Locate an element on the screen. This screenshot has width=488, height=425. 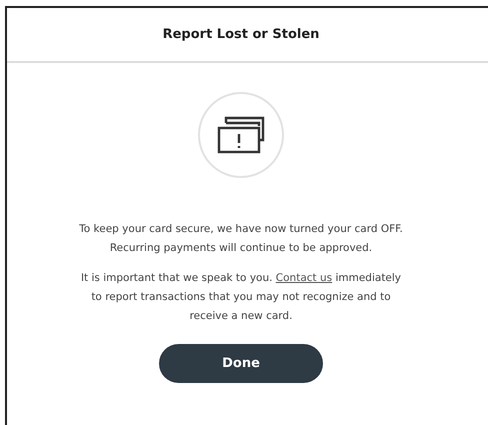
secure-message: To keep your card secure, we have now turned your card OFF. Recurring payments will continue to be approved. is located at coordinates (241, 239).